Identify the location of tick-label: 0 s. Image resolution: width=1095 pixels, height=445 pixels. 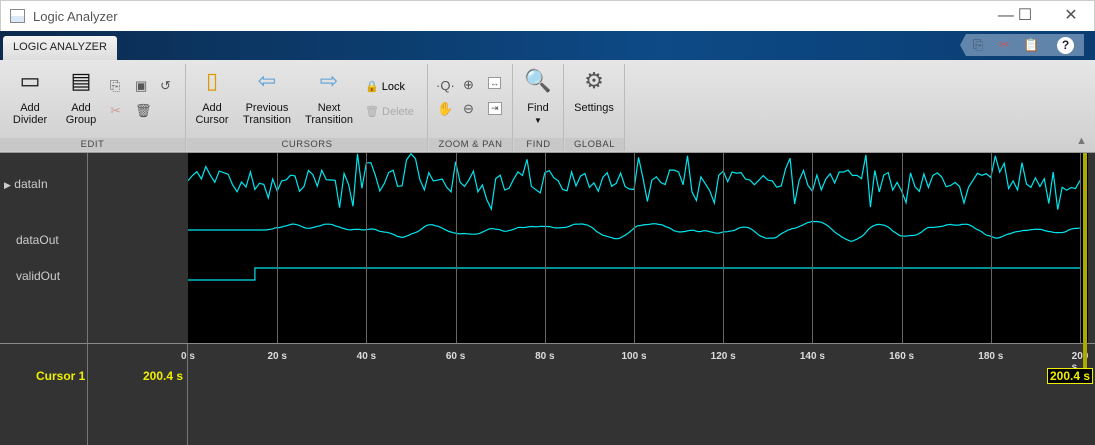
(188, 356).